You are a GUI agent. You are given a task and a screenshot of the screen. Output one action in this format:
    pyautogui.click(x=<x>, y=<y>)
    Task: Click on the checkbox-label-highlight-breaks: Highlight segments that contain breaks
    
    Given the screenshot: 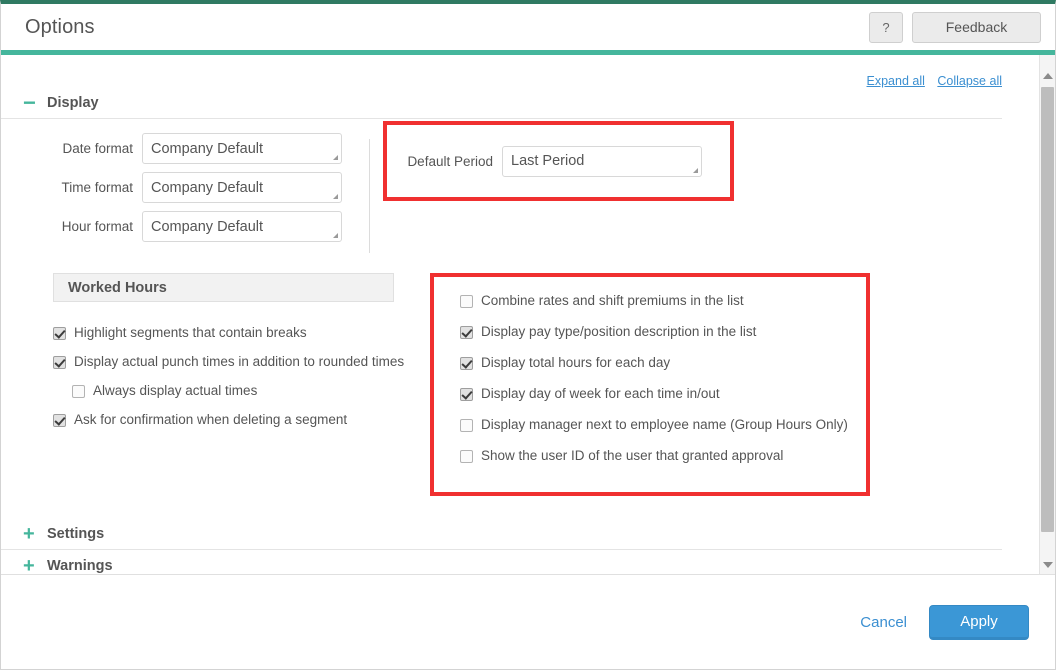 What is the action you would take?
    pyautogui.click(x=190, y=332)
    